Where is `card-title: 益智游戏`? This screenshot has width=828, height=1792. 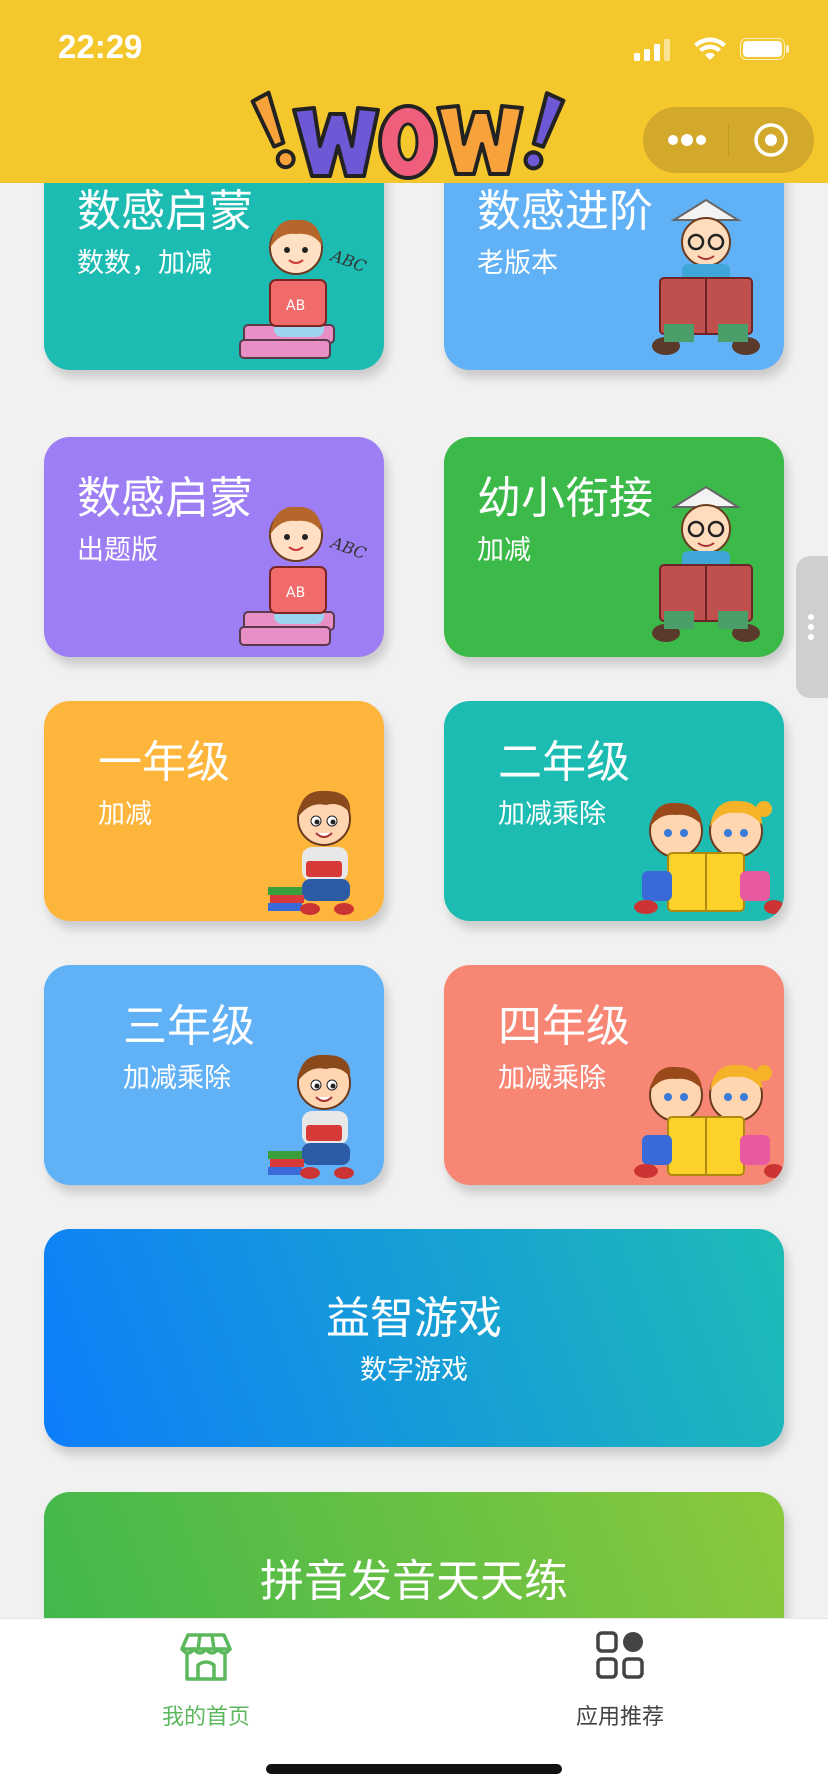
card-title: 益智游戏 is located at coordinates (414, 1318).